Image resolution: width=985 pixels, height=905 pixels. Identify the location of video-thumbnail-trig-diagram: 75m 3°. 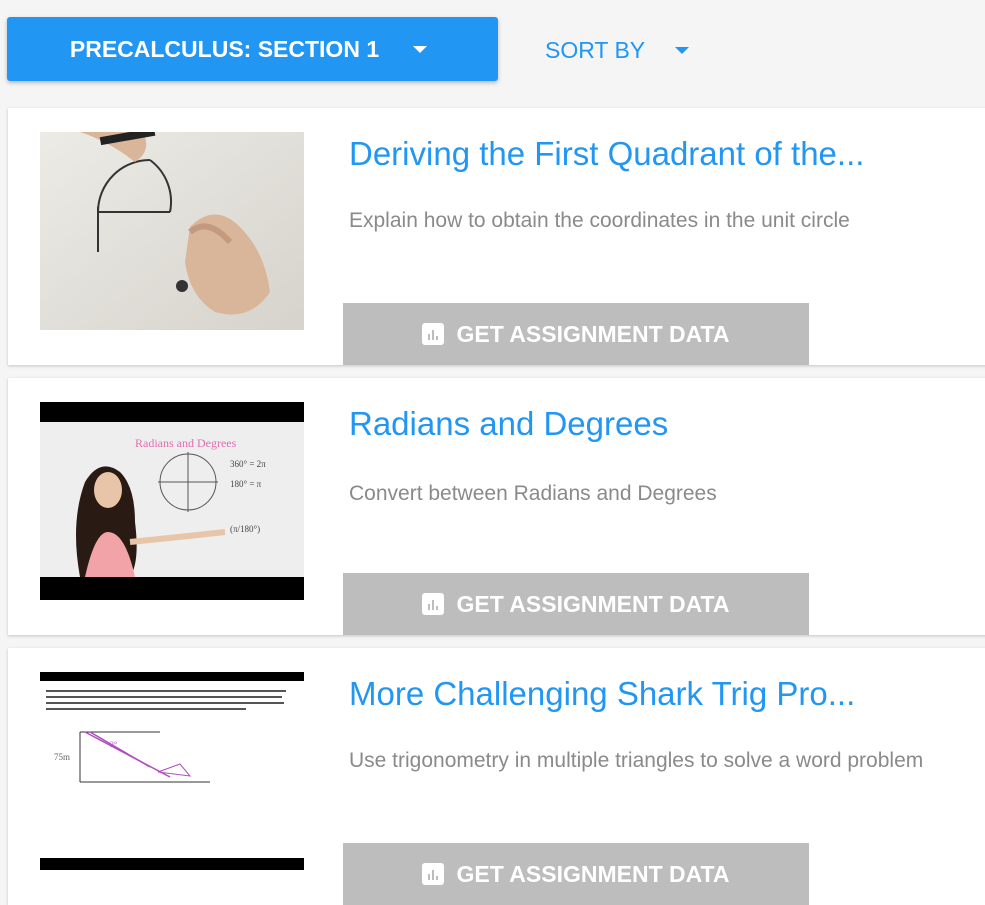
(172, 771).